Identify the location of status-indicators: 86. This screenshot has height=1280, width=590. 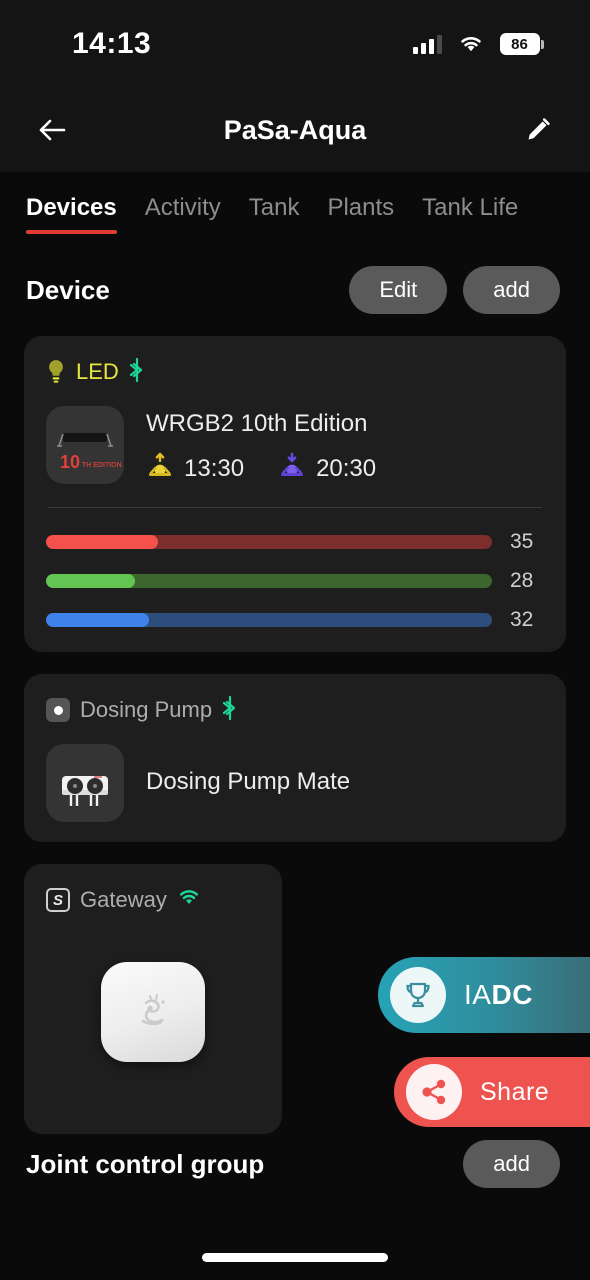
(478, 44).